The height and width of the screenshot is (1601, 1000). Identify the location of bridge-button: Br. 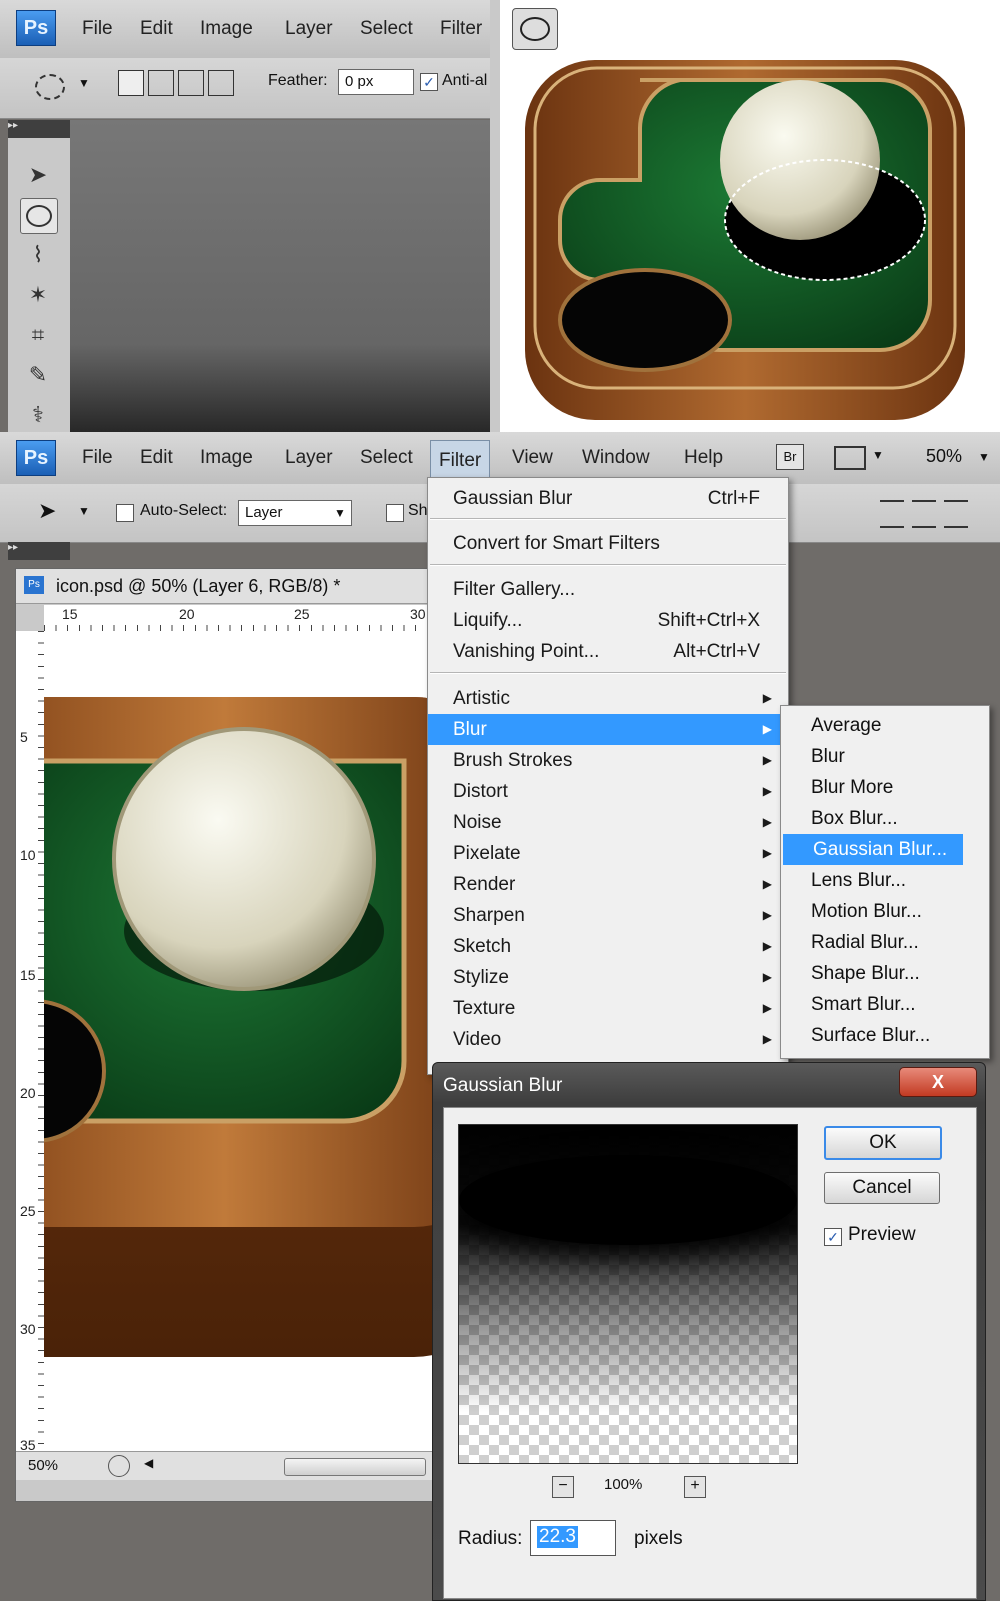
(790, 457).